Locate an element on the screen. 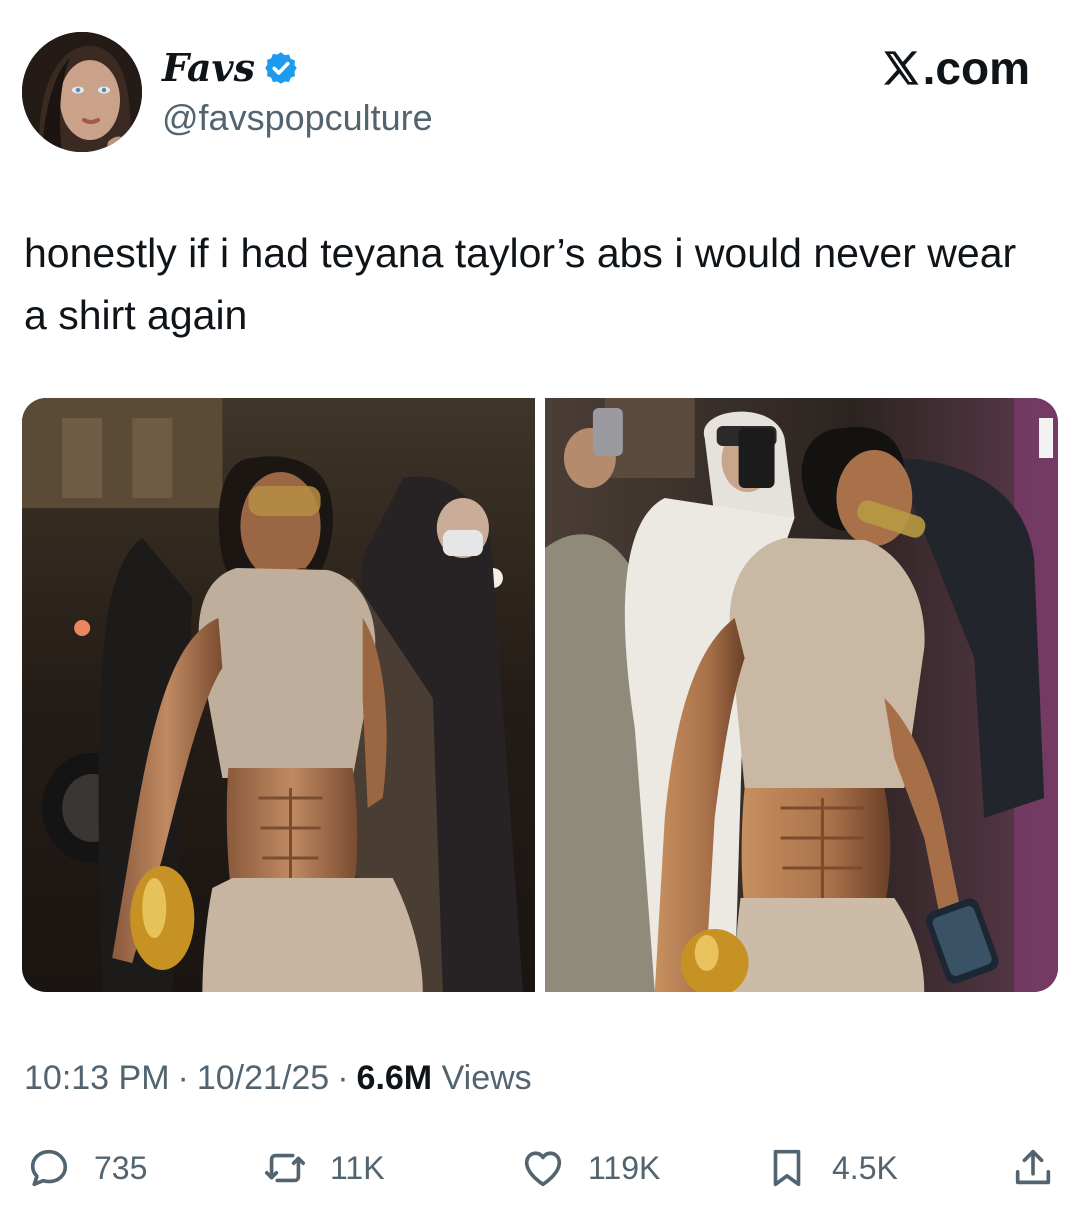 This screenshot has height=1215, width=1080. verified-badge-icon is located at coordinates (281, 68).